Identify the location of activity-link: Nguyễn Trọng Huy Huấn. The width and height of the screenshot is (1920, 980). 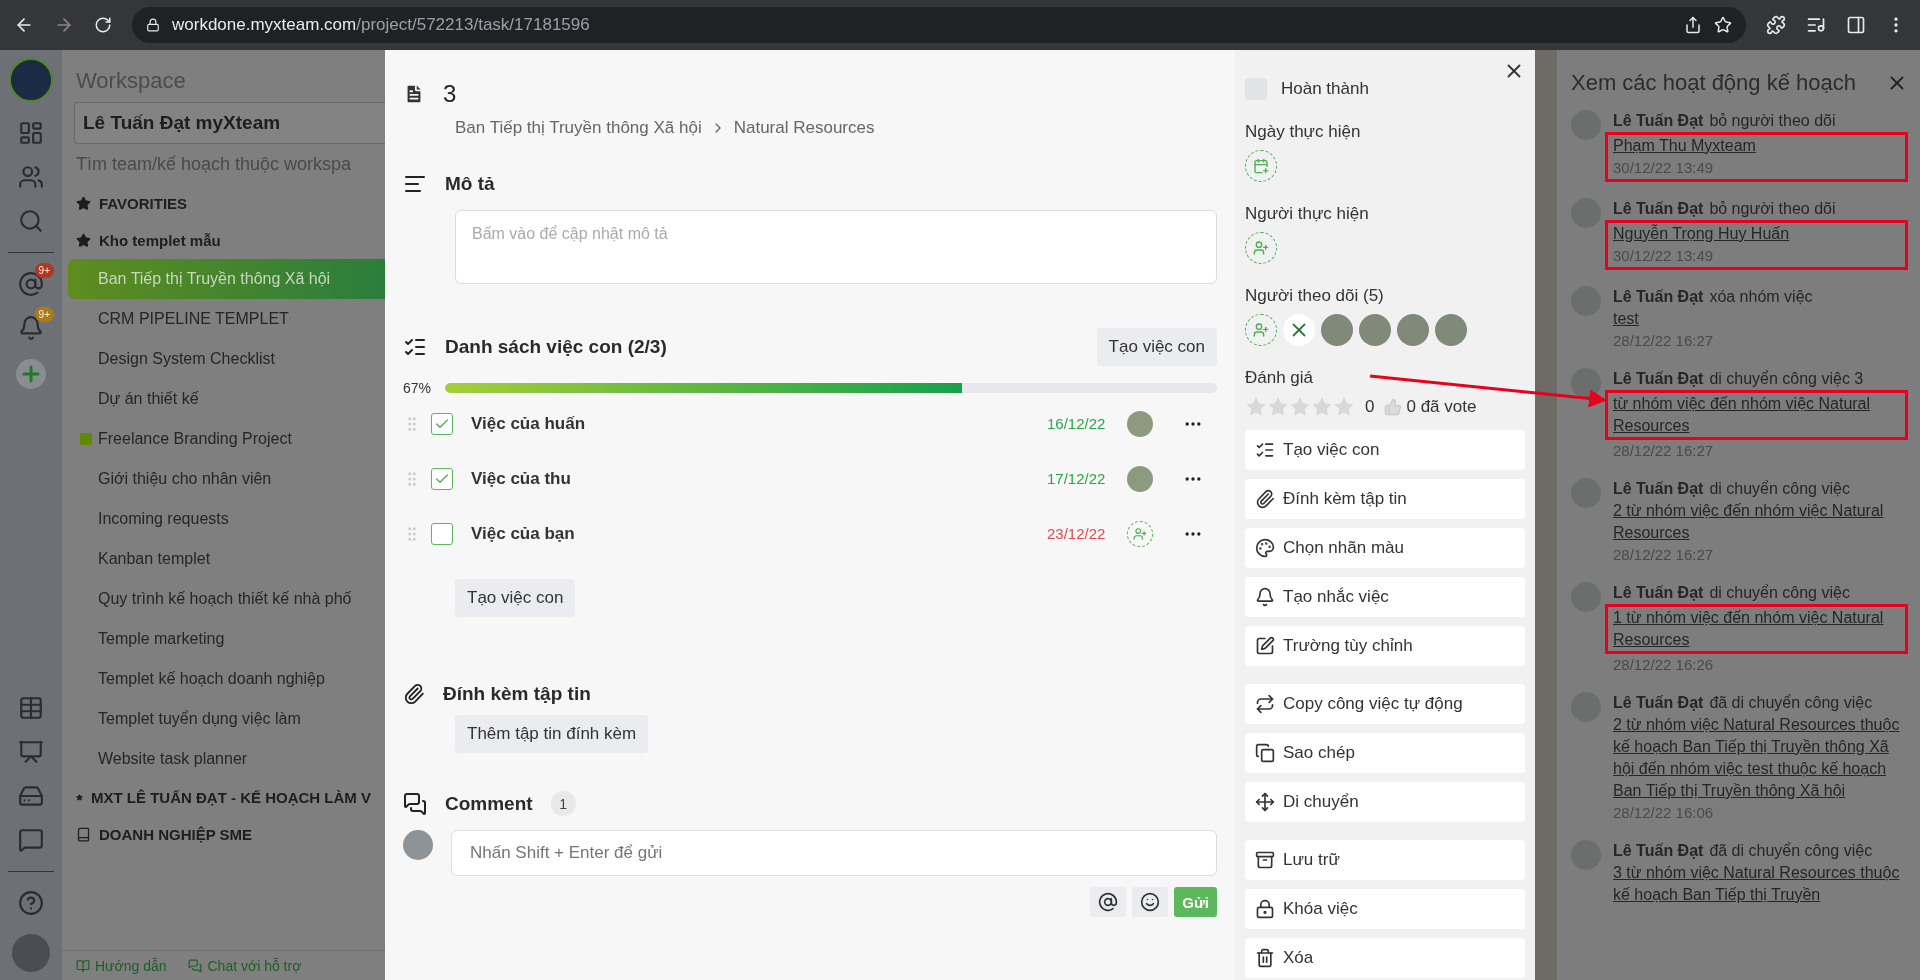
(1756, 234).